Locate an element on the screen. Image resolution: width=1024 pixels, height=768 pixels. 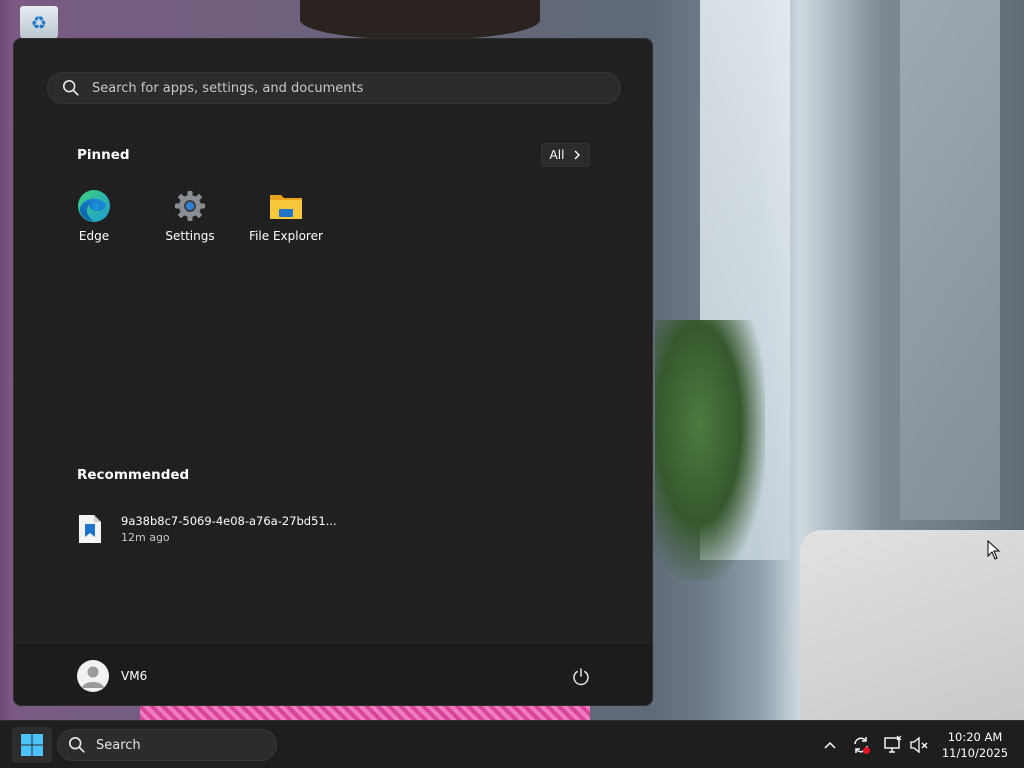
windows-logo-icon is located at coordinates (32, 745).